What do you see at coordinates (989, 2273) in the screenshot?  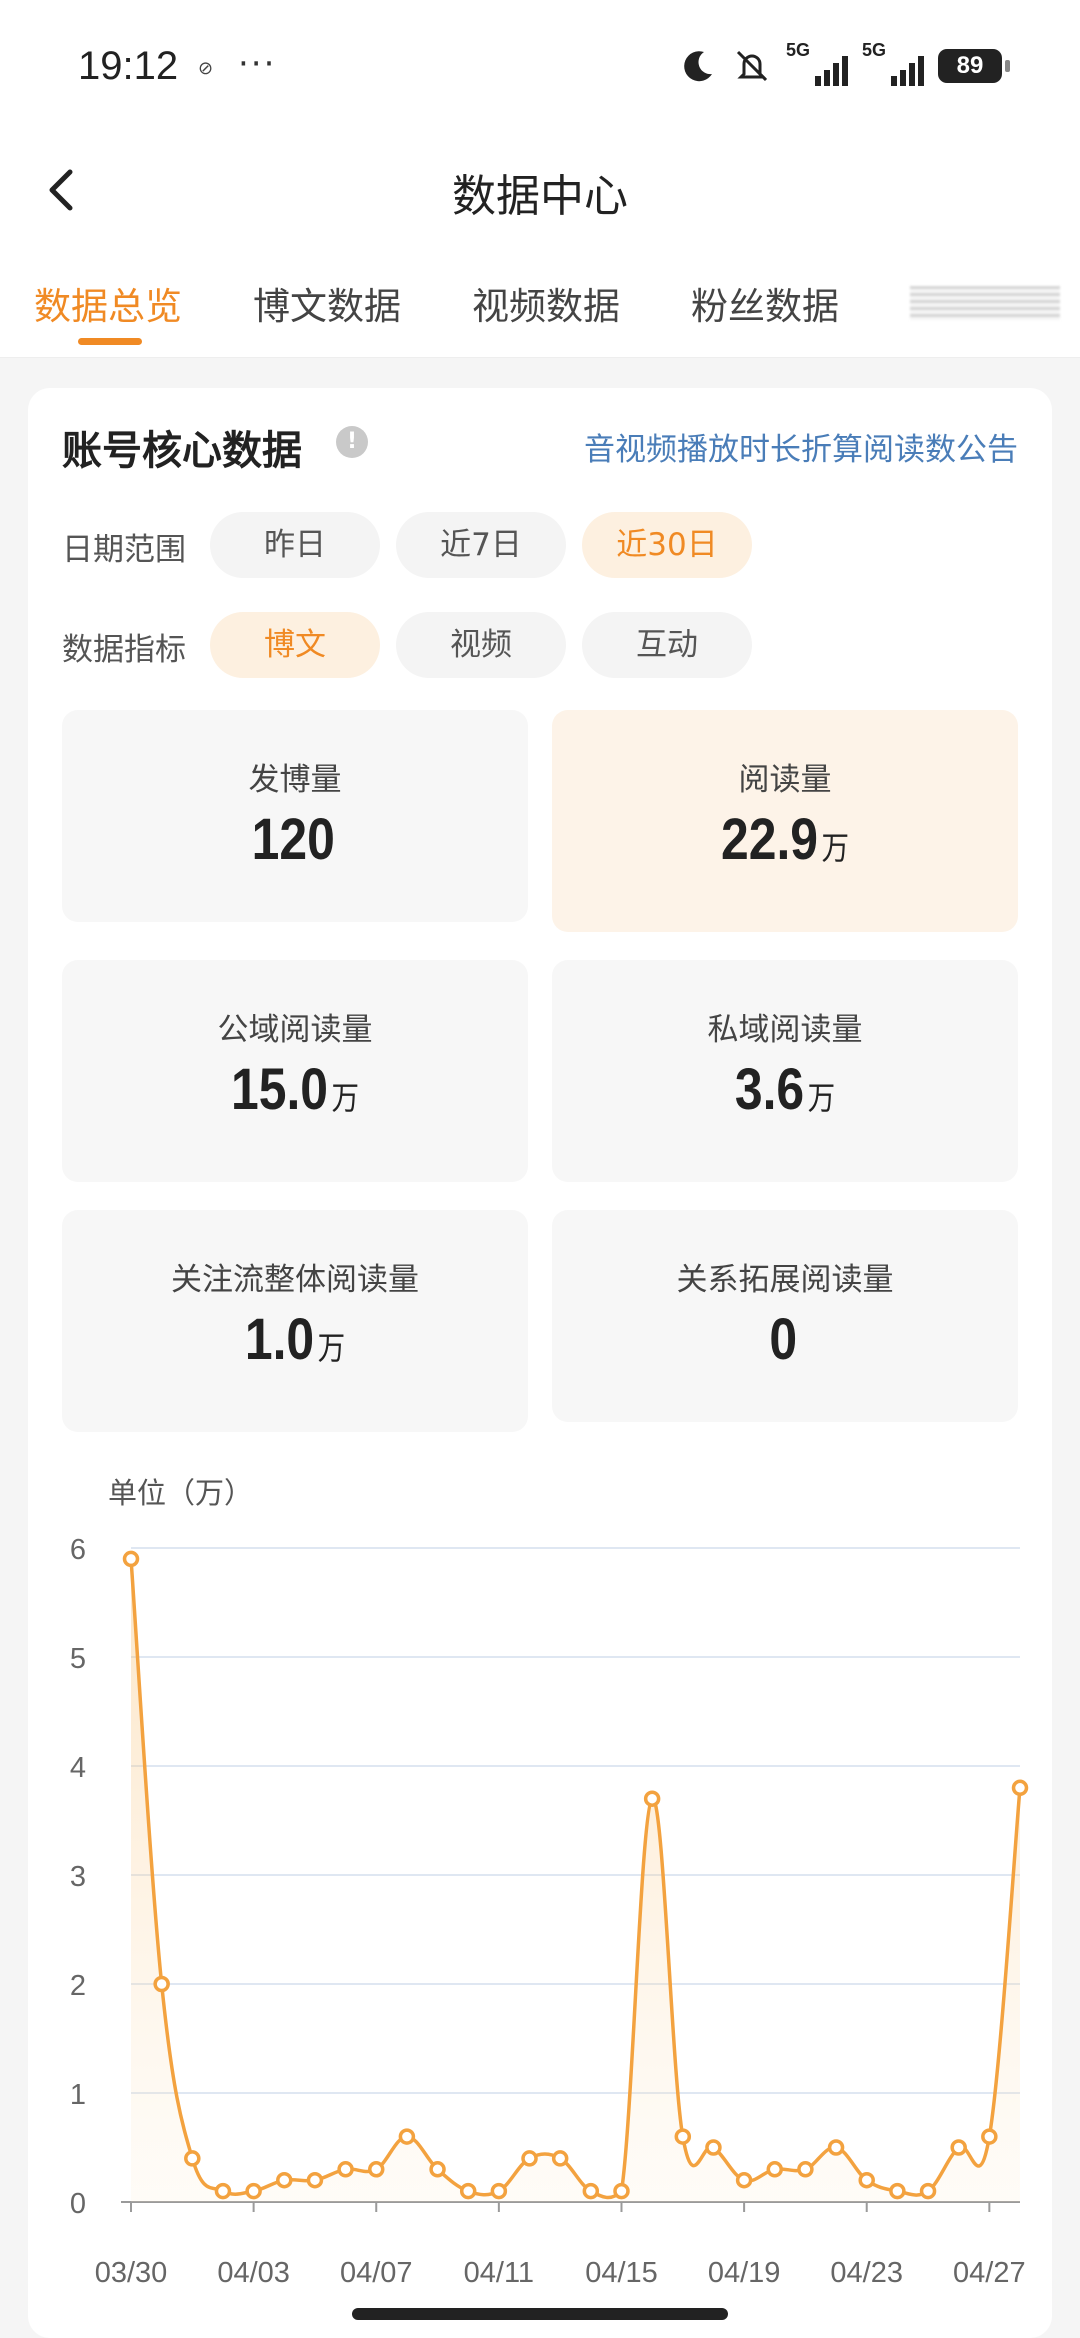 I see `x-tick-label: 04/27` at bounding box center [989, 2273].